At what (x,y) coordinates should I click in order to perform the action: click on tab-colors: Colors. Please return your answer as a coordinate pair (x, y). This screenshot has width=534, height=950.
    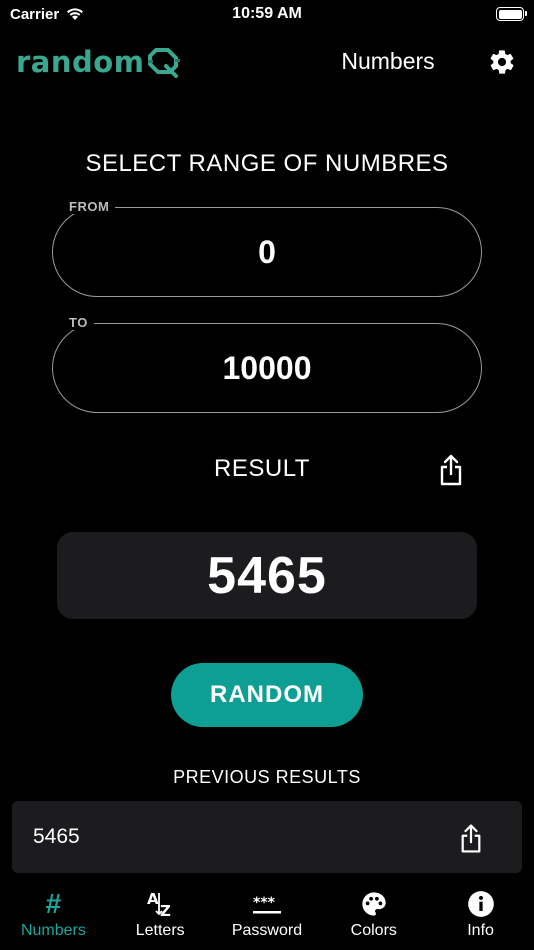
    Looking at the image, I should click on (373, 912).